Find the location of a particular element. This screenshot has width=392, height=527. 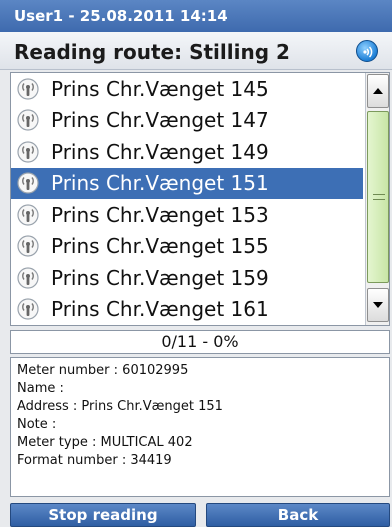

arrow-down-icon is located at coordinates (378, 305).